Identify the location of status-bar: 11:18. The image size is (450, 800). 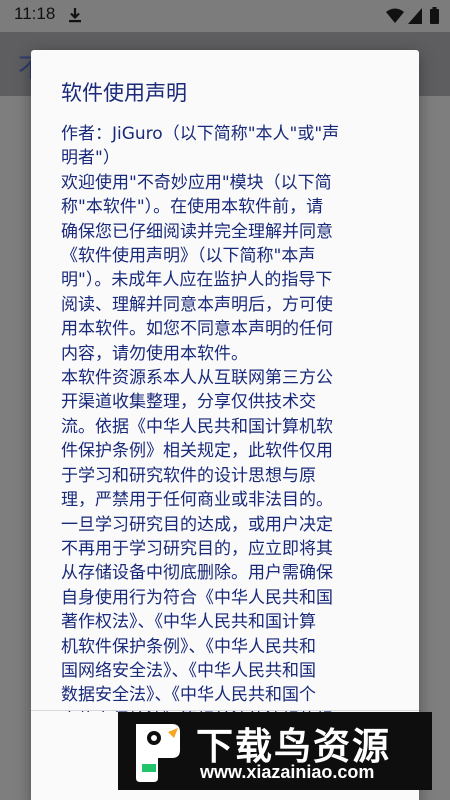
(225, 16).